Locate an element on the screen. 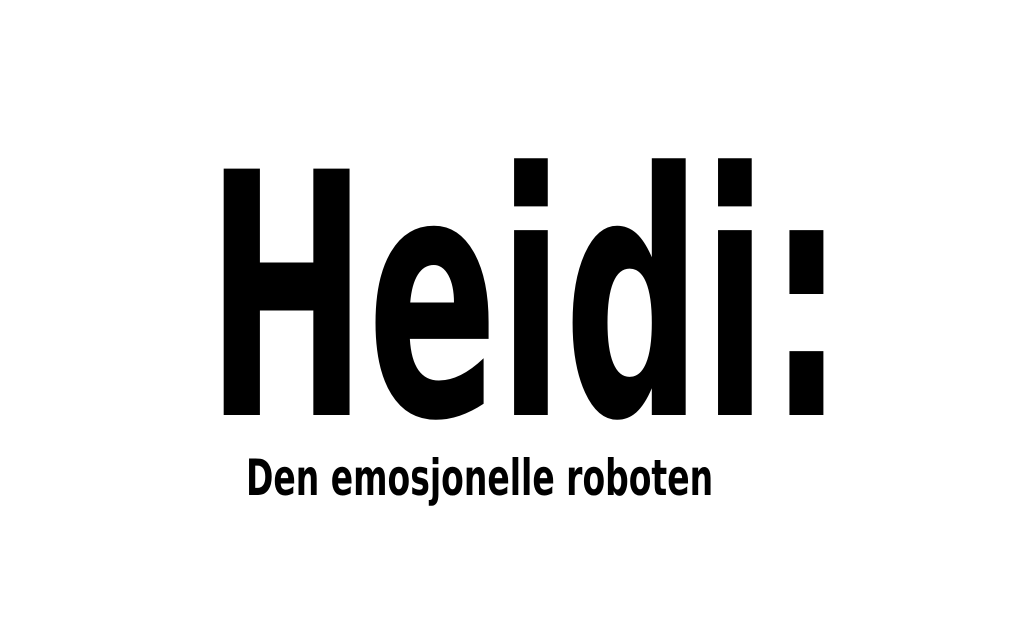  page-subtitle: Den emosjonelle roboten is located at coordinates (480, 478).